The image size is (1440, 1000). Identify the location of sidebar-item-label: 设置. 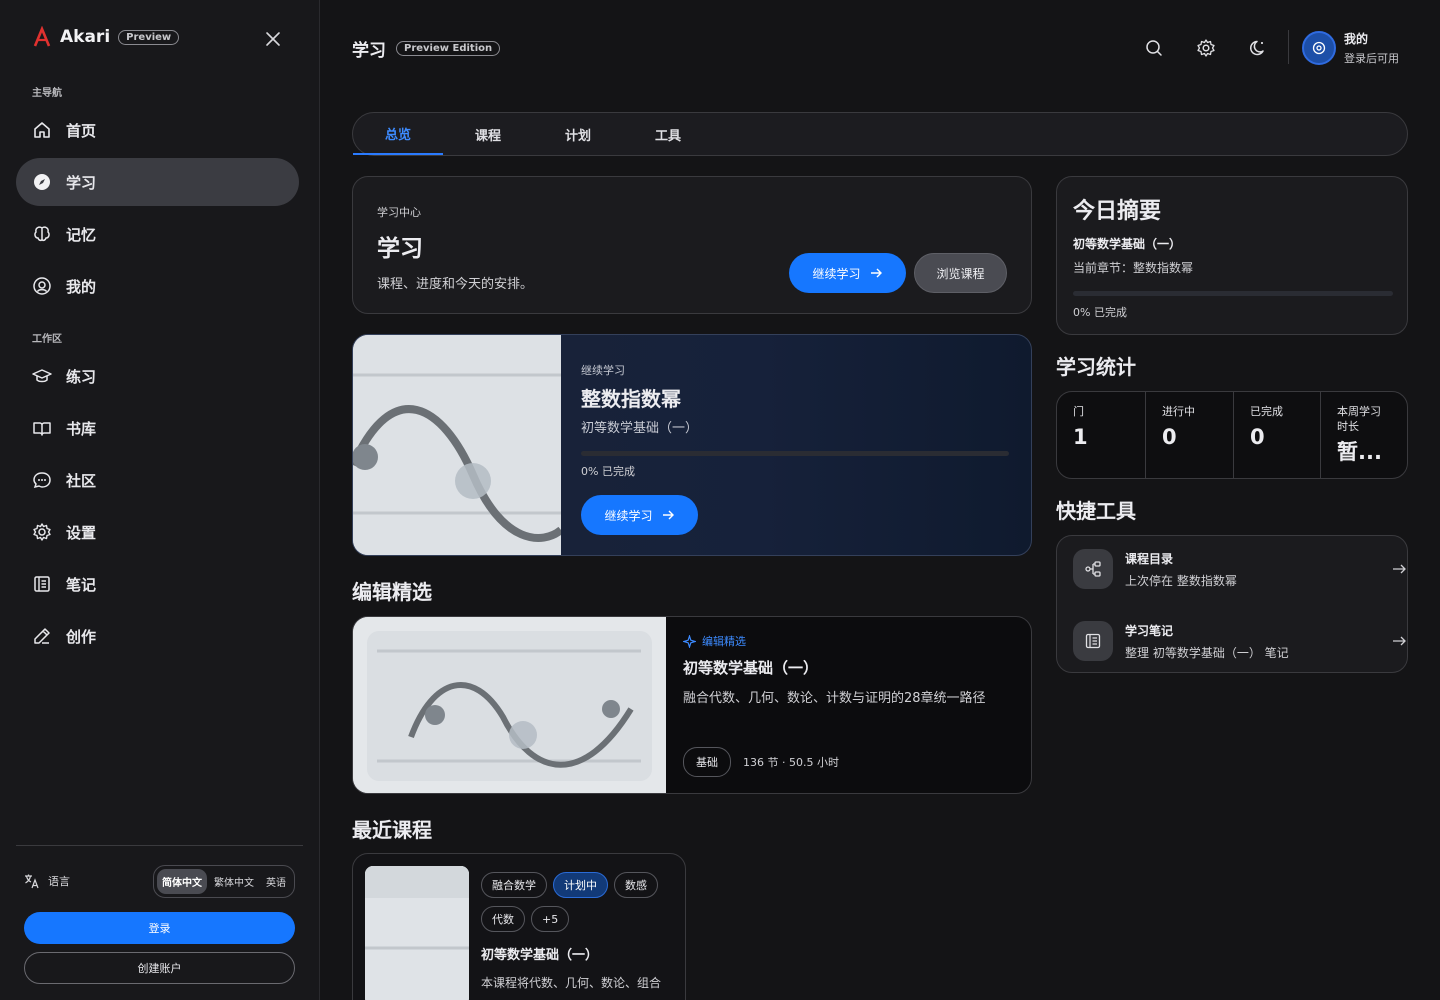
(81, 532).